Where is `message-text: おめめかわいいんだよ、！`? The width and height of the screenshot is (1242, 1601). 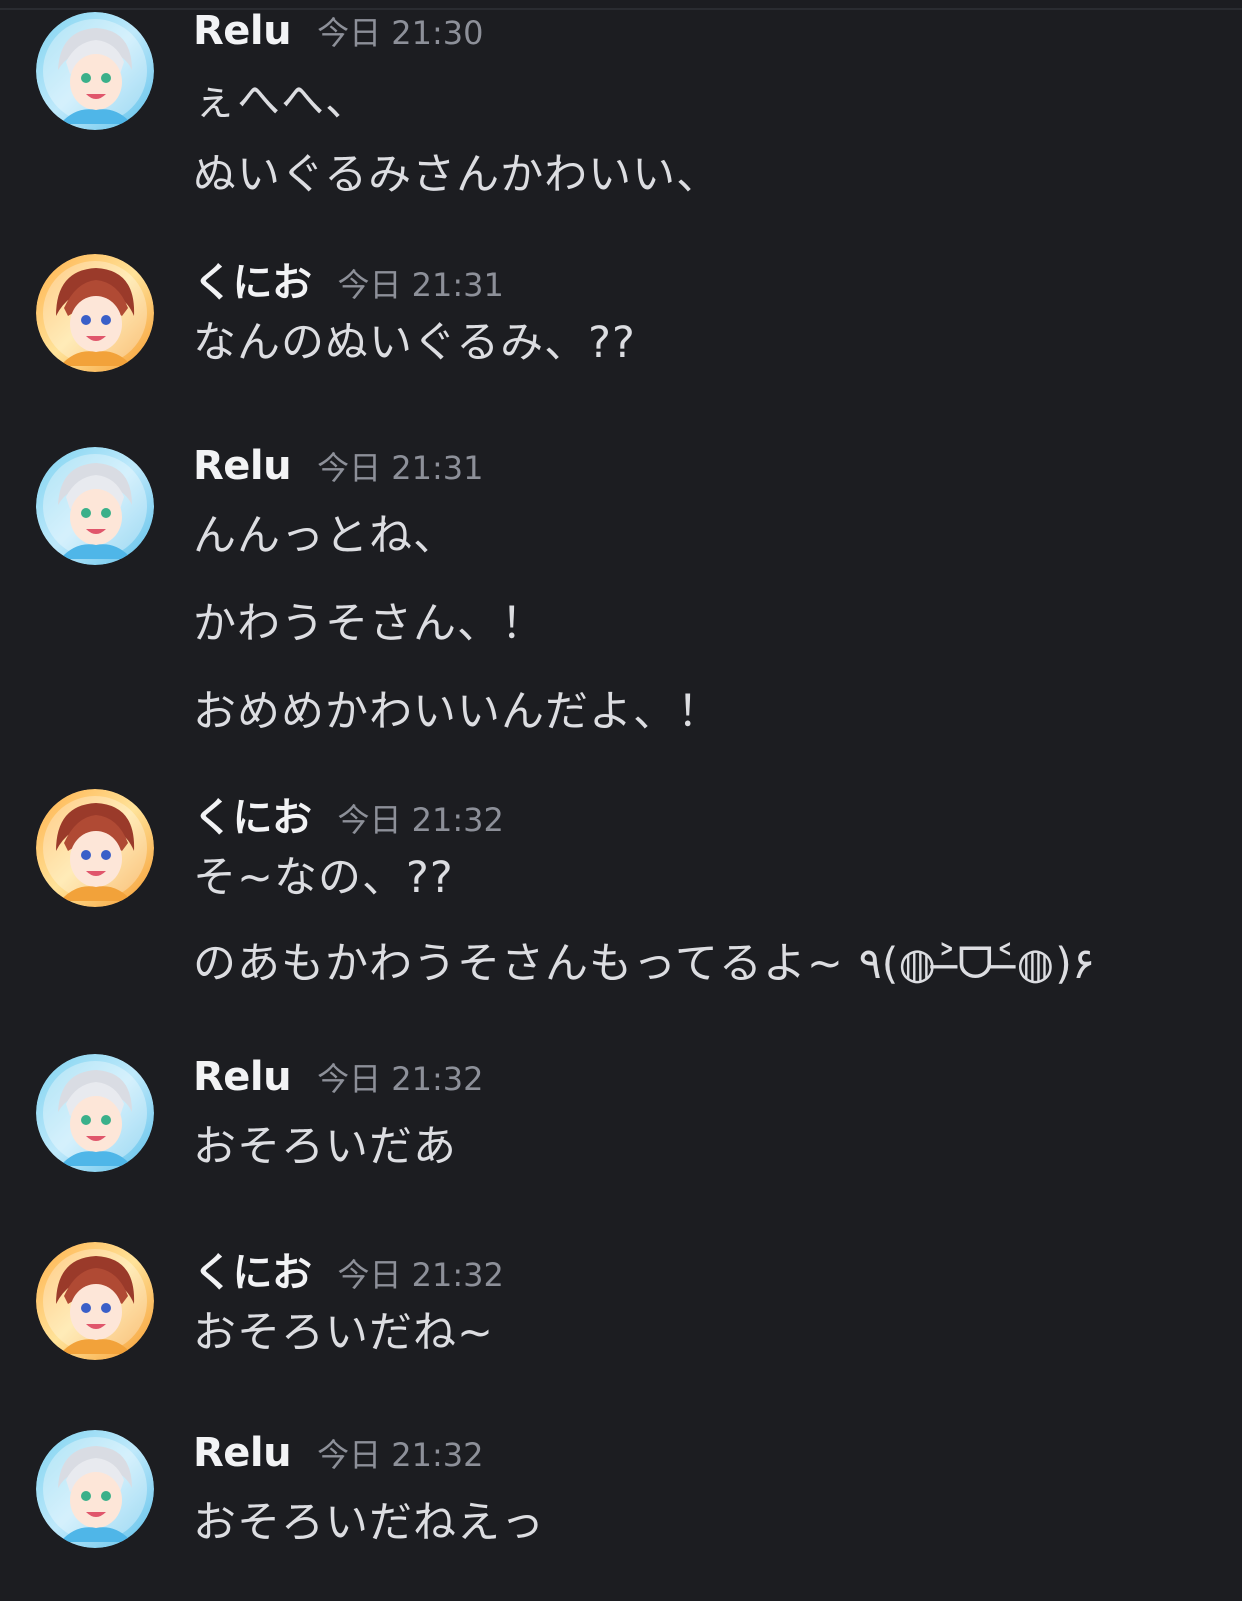
message-text: おめめかわいいんだよ、！ is located at coordinates (457, 712).